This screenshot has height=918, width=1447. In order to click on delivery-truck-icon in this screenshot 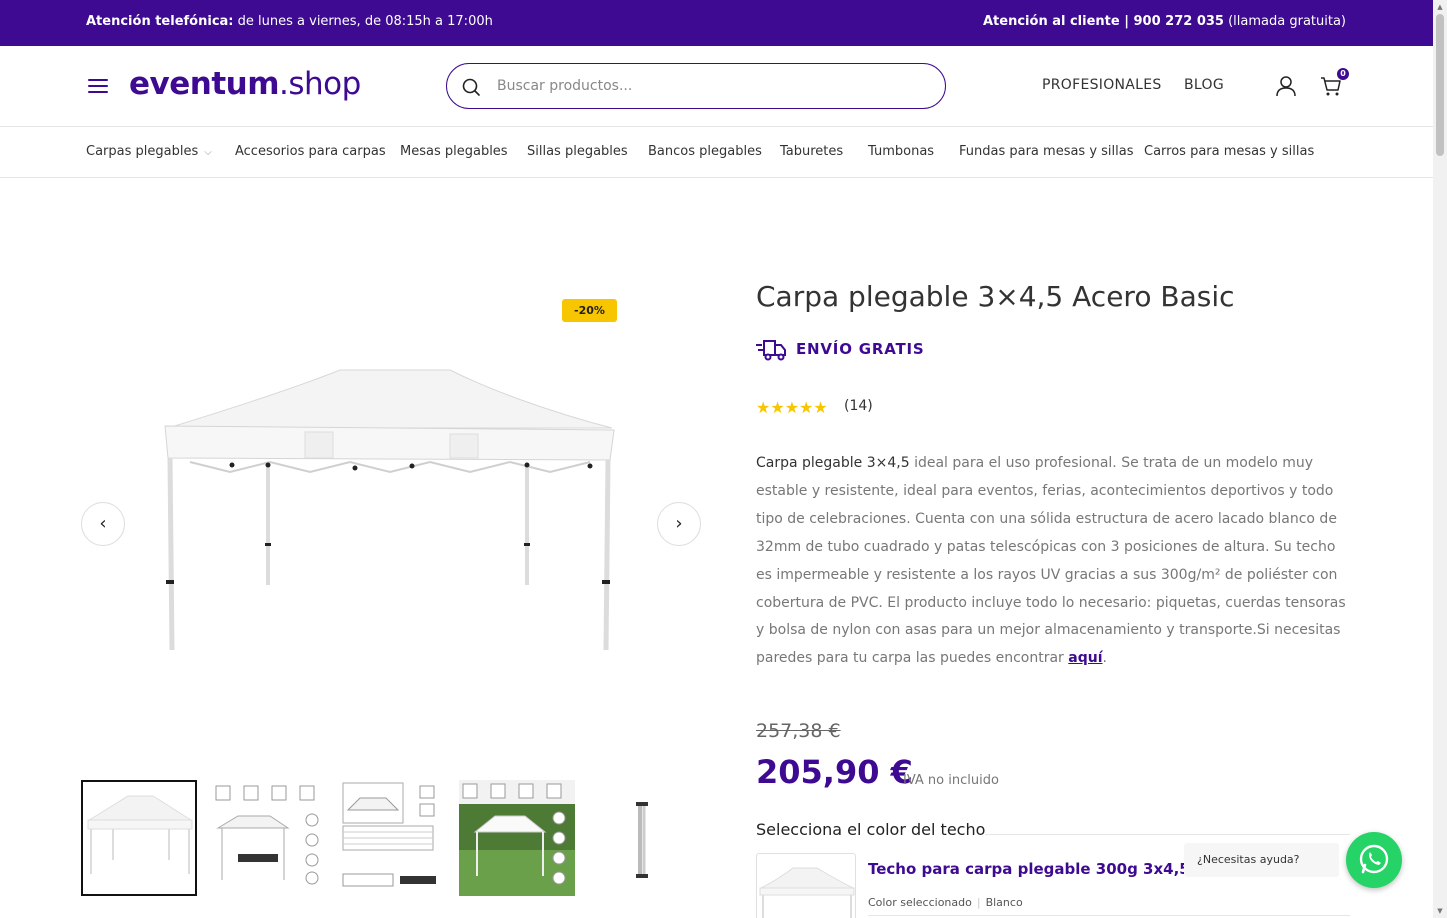, I will do `click(771, 350)`.